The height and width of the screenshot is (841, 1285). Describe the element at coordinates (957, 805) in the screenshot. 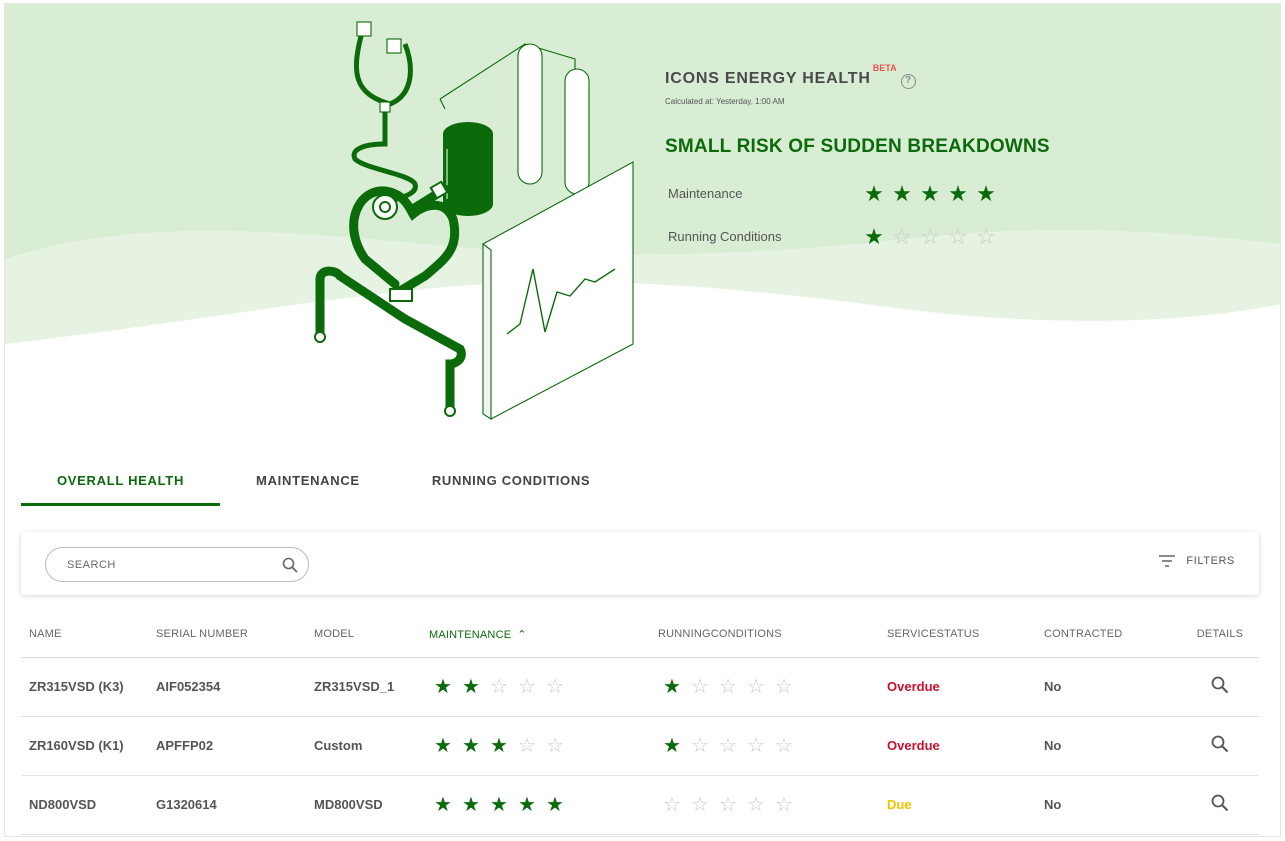

I see `service-status: Due` at that location.